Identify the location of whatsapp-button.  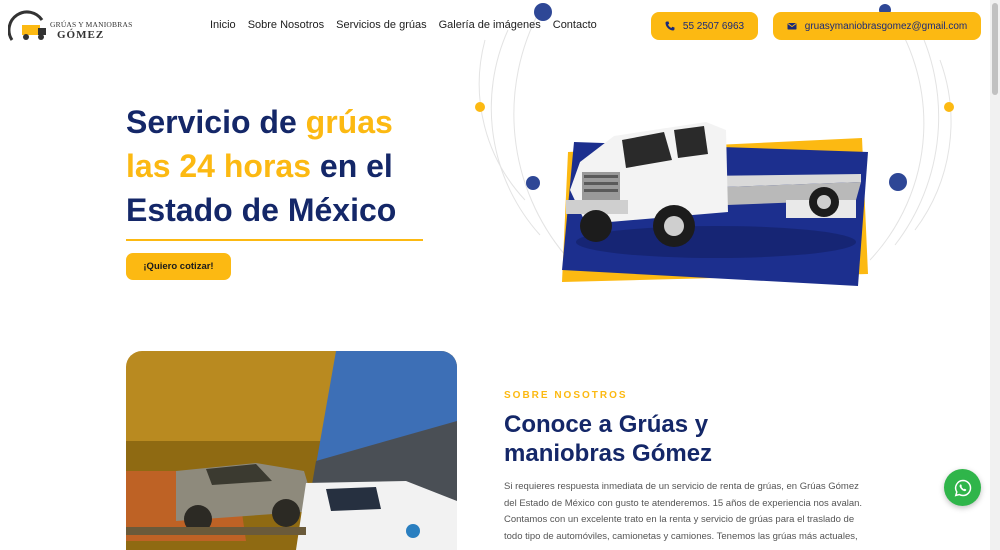
(962, 487).